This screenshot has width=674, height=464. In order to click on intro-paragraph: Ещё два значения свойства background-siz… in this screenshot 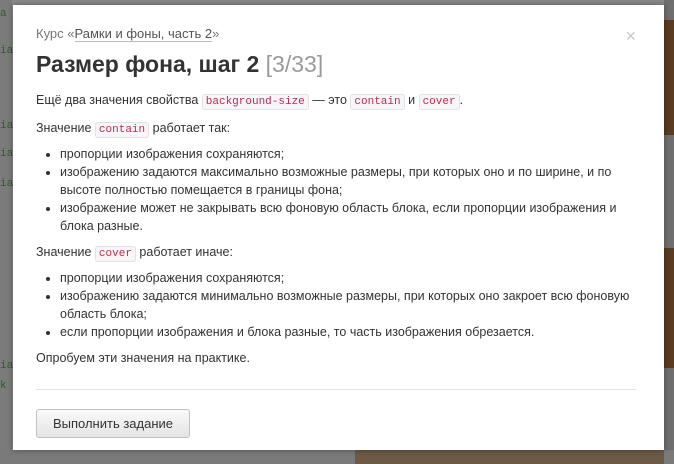, I will do `click(336, 101)`.